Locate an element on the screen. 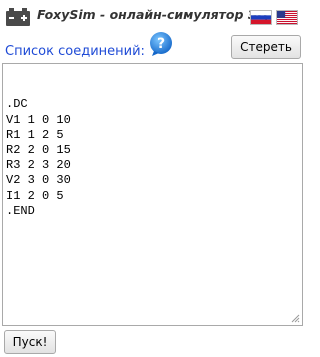 This screenshot has height=357, width=320. app-title: FoxySim - онлайн-симулятор ЭЦ is located at coordinates (153, 14).